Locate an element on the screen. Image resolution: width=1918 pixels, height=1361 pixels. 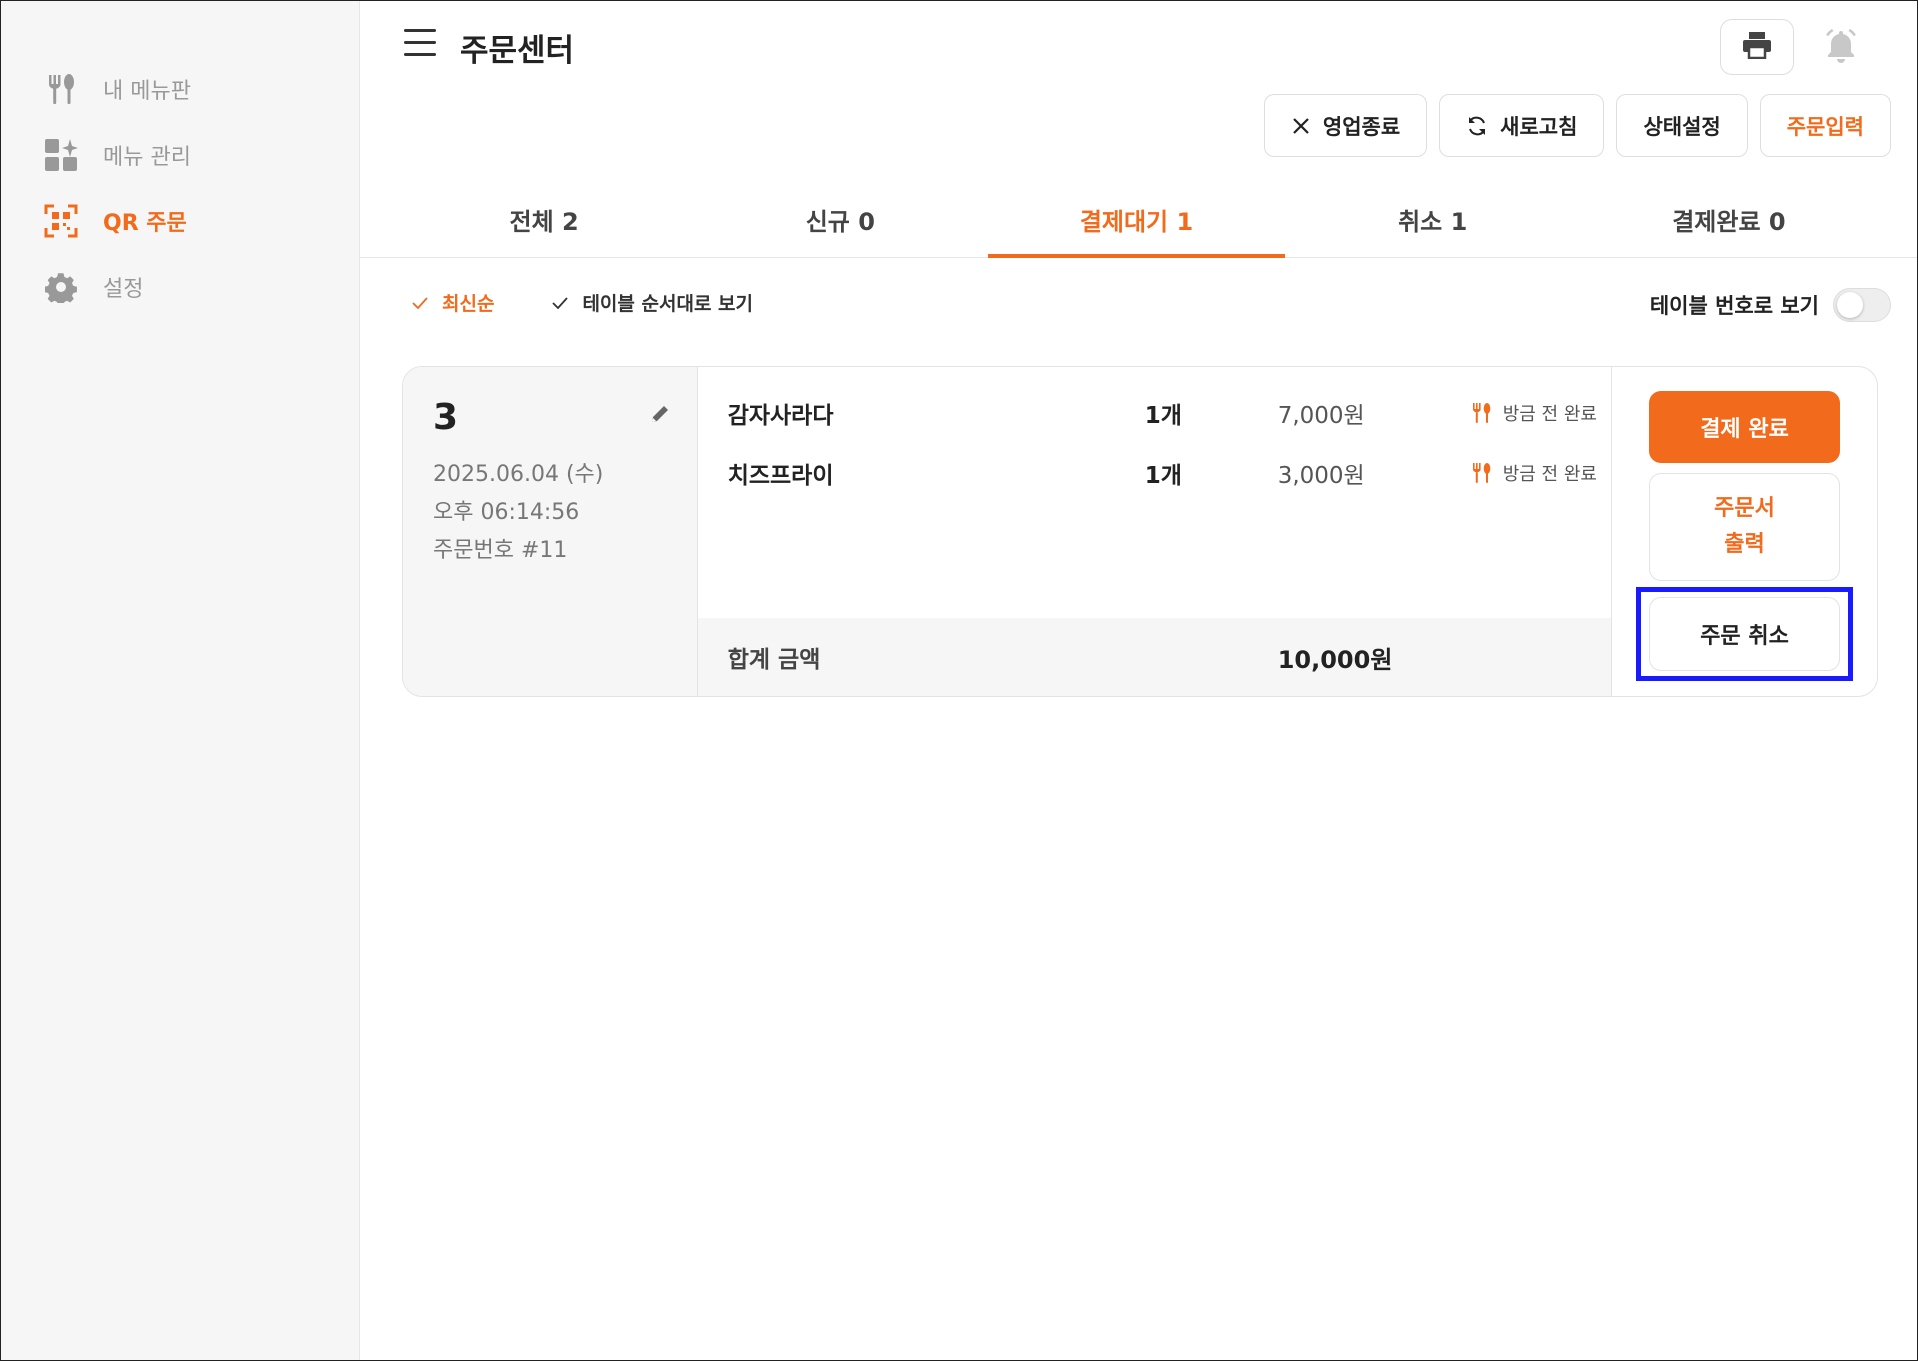
total-label: 합계 금액 is located at coordinates (774, 660).